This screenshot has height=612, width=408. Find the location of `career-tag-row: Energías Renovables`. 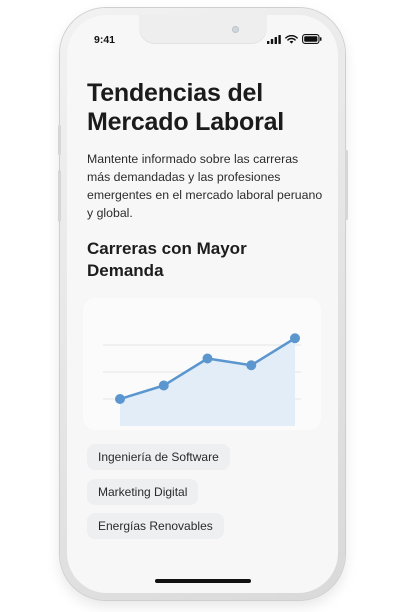

career-tag-row: Energías Renovables is located at coordinates (158, 530).